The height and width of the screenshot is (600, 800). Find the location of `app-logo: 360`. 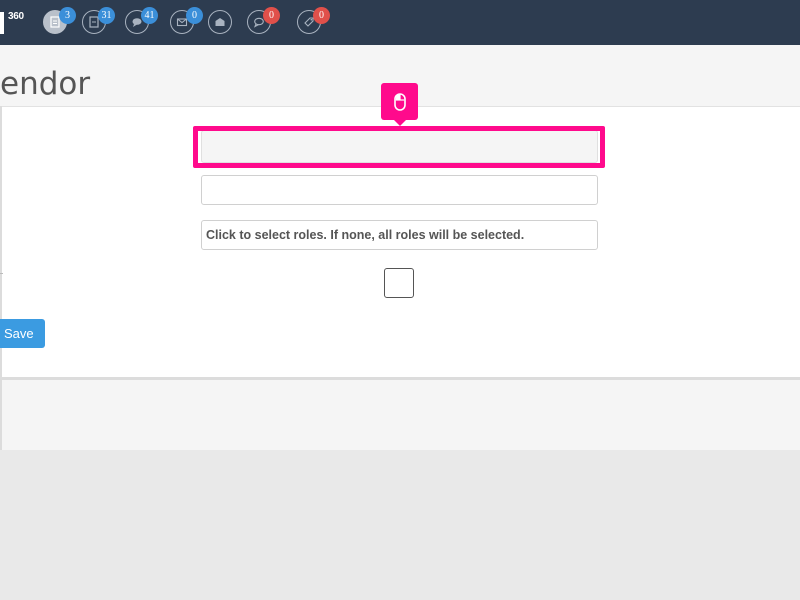

app-logo: 360 is located at coordinates (12, 21).